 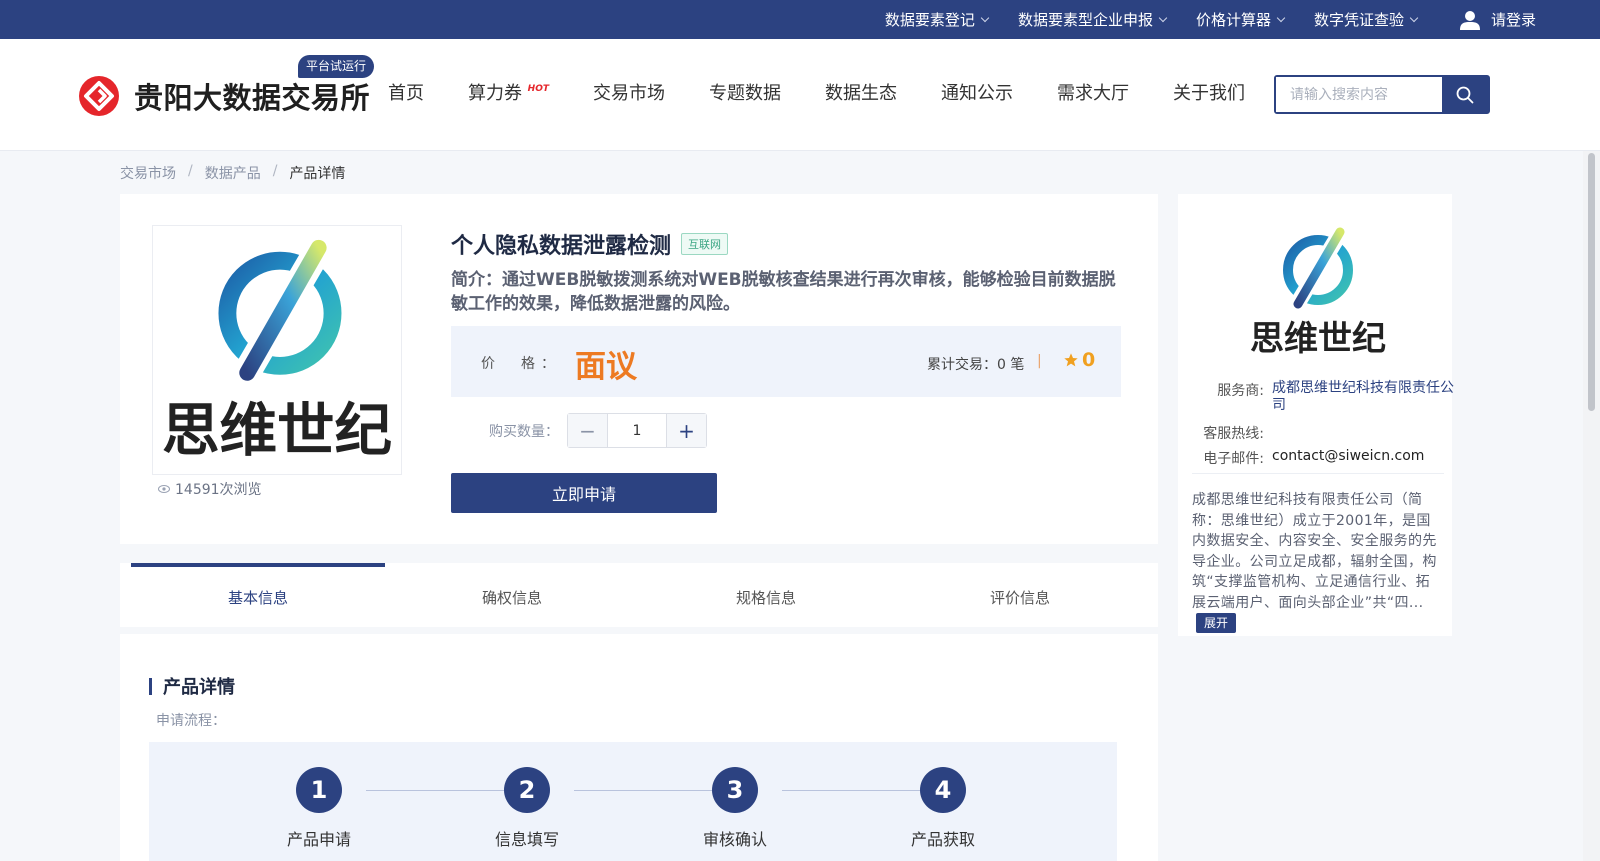 What do you see at coordinates (800, 19) in the screenshot?
I see `top-bar: 数据要素登记 数据要素型企业申报 价格计算器 数字凭证查验 请登录` at bounding box center [800, 19].